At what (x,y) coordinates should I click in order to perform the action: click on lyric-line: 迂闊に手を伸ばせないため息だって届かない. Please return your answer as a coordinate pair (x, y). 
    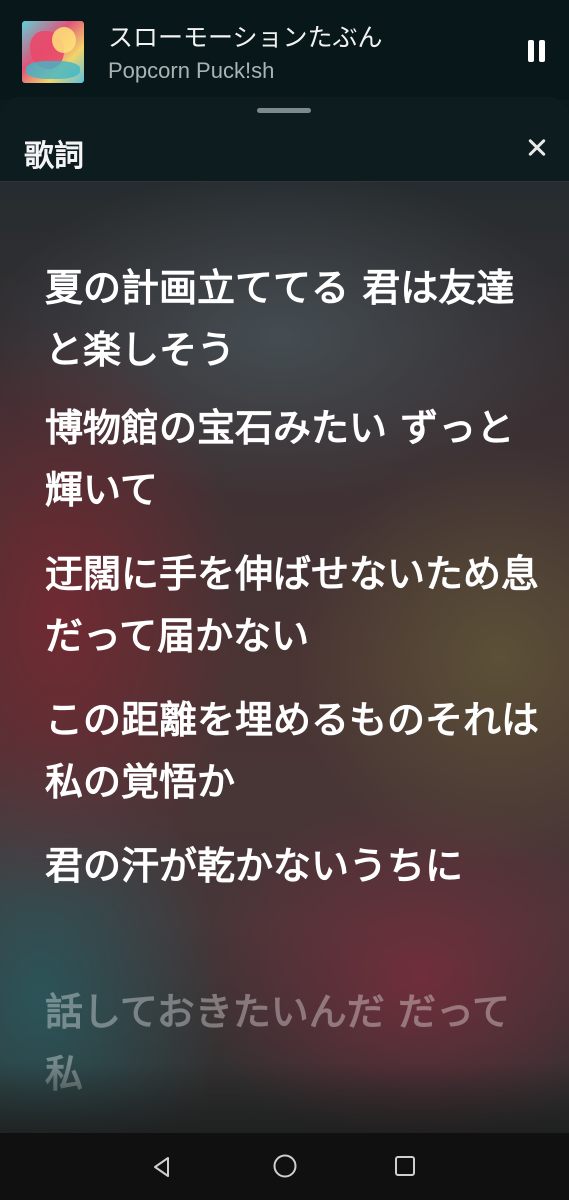
    Looking at the image, I should click on (295, 605).